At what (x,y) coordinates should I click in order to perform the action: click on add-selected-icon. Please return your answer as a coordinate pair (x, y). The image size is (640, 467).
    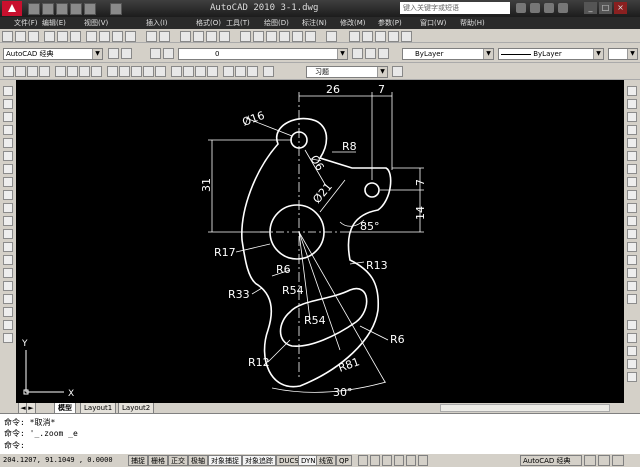
    Looking at the image, I should click on (8, 338).